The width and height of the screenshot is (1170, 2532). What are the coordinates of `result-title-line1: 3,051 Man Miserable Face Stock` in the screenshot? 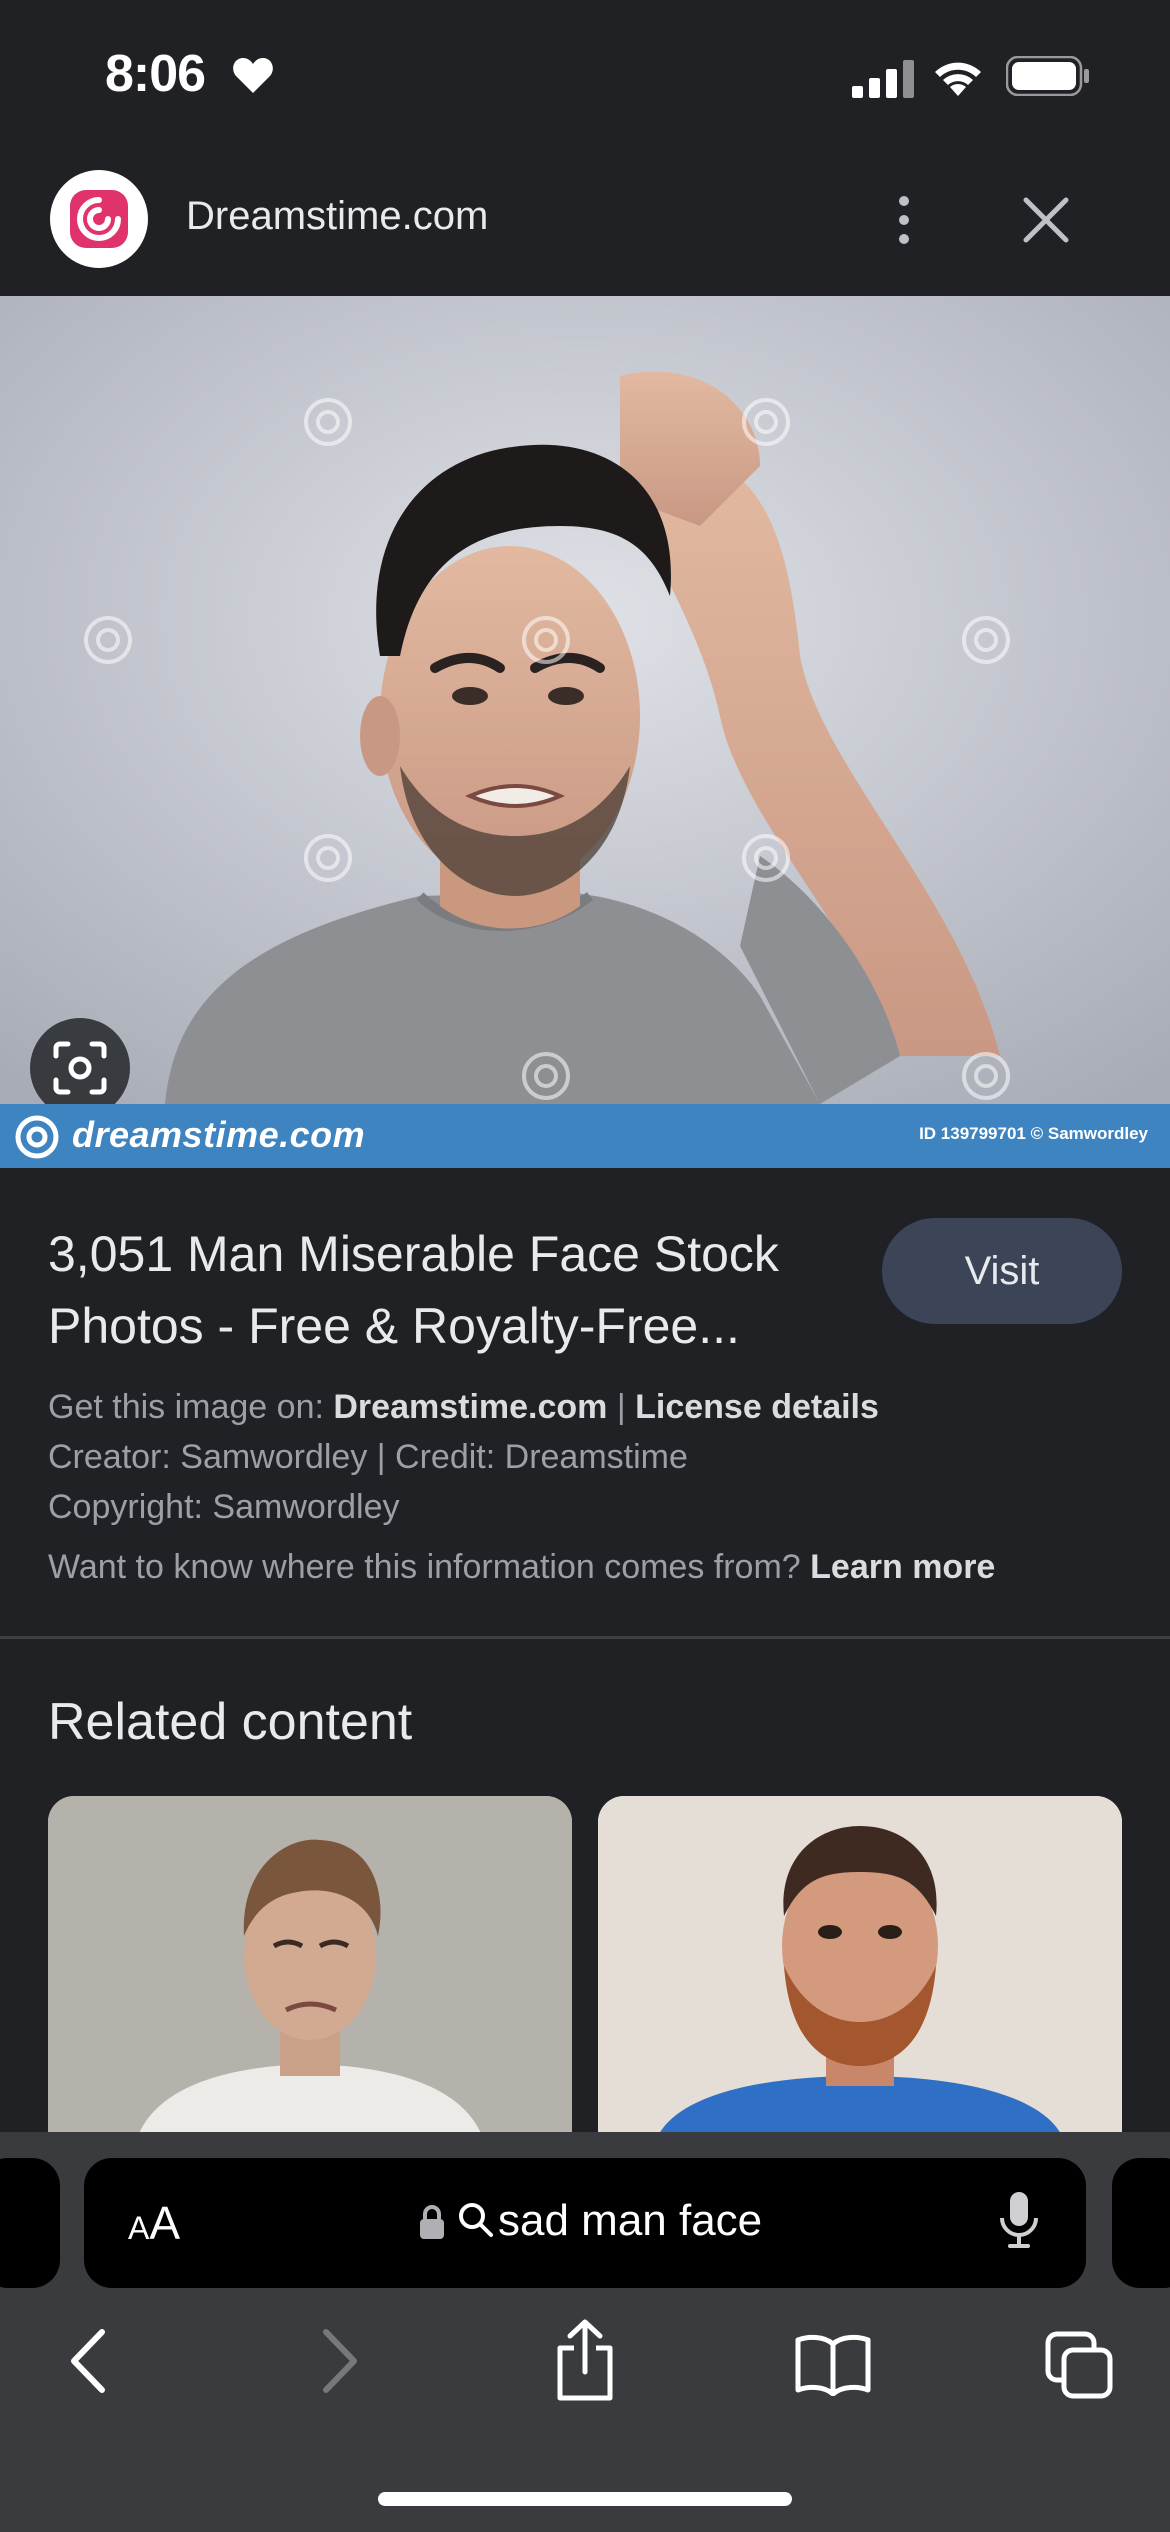 It's located at (413, 1254).